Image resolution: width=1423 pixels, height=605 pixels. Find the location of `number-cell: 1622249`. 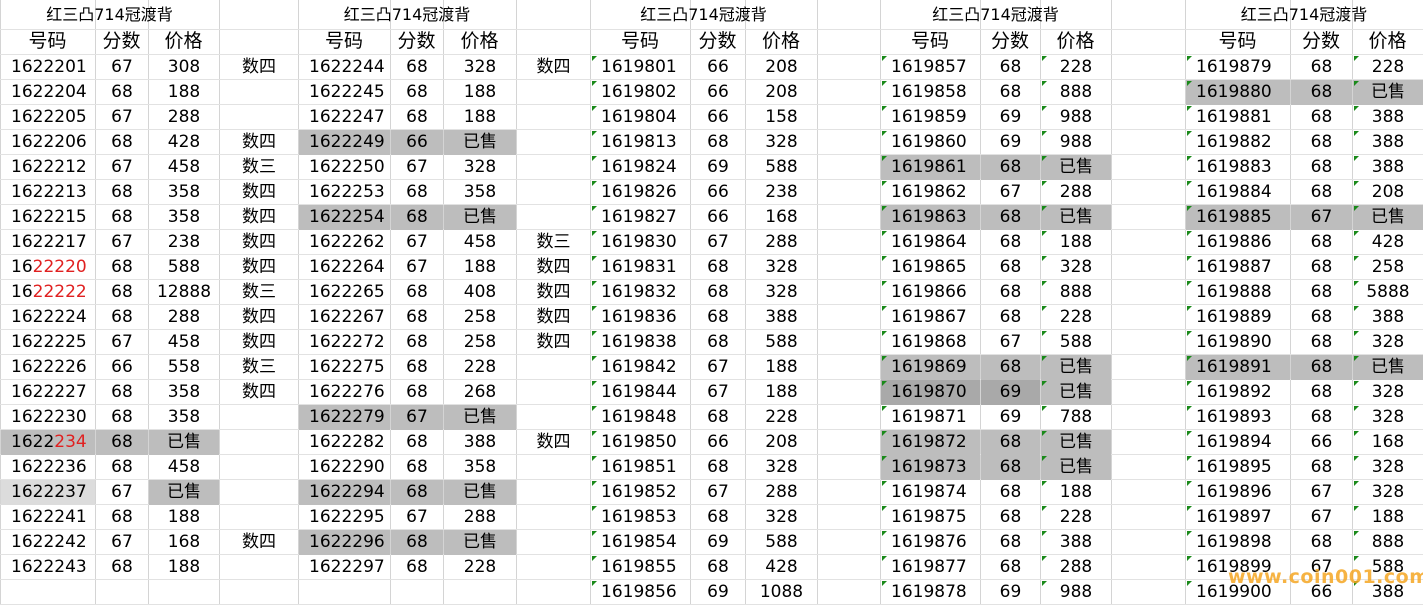

number-cell: 1622249 is located at coordinates (344, 142).